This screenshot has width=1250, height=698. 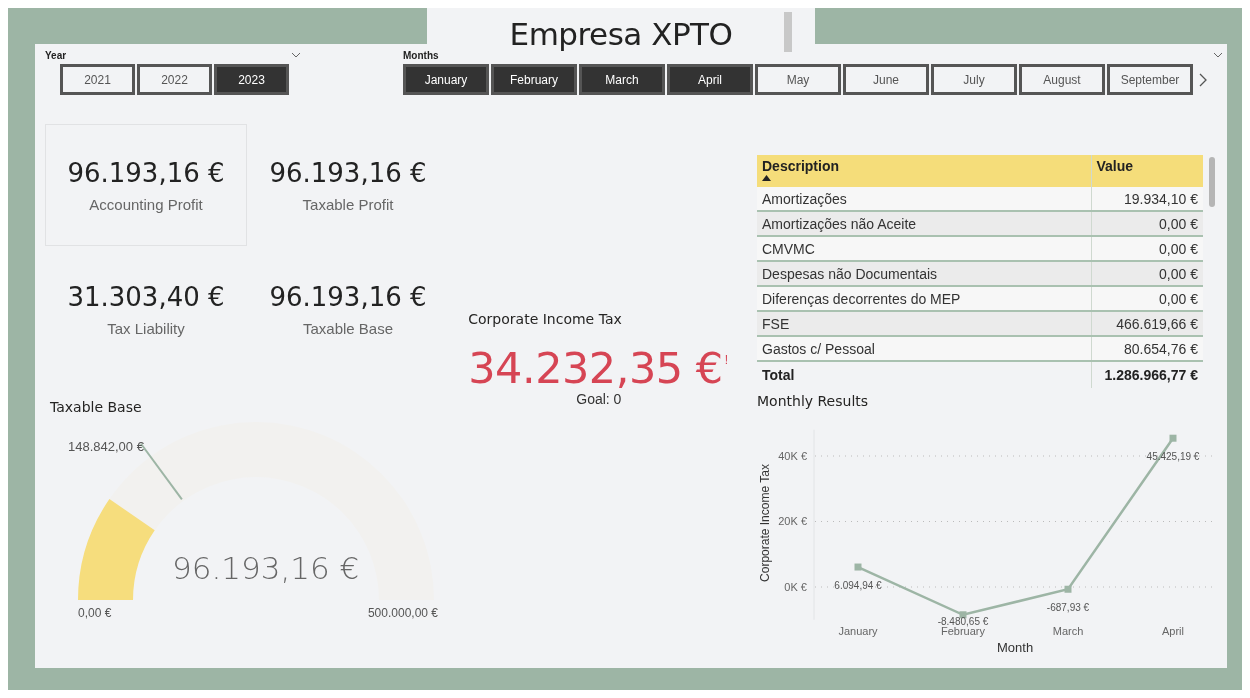 What do you see at coordinates (813, 401) in the screenshot?
I see `chart-title: Monthly Results` at bounding box center [813, 401].